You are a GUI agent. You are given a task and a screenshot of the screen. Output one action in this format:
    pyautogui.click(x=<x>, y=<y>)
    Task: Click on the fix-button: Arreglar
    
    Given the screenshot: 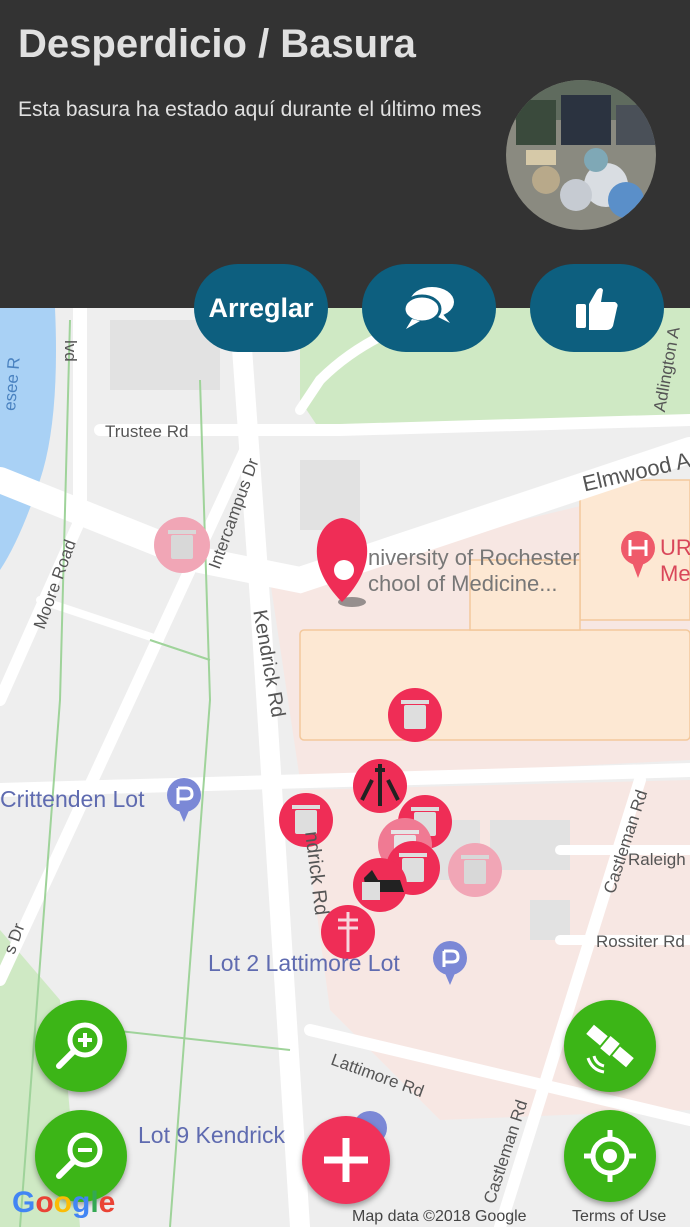 What is the action you would take?
    pyautogui.click(x=261, y=308)
    